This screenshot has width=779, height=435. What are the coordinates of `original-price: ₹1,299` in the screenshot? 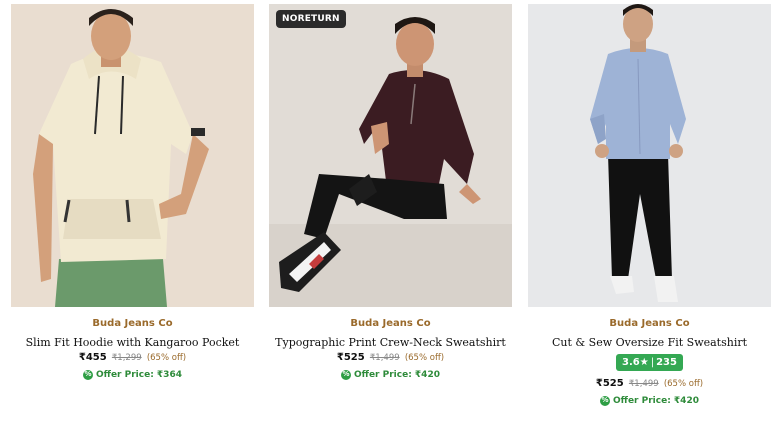 It's located at (126, 358).